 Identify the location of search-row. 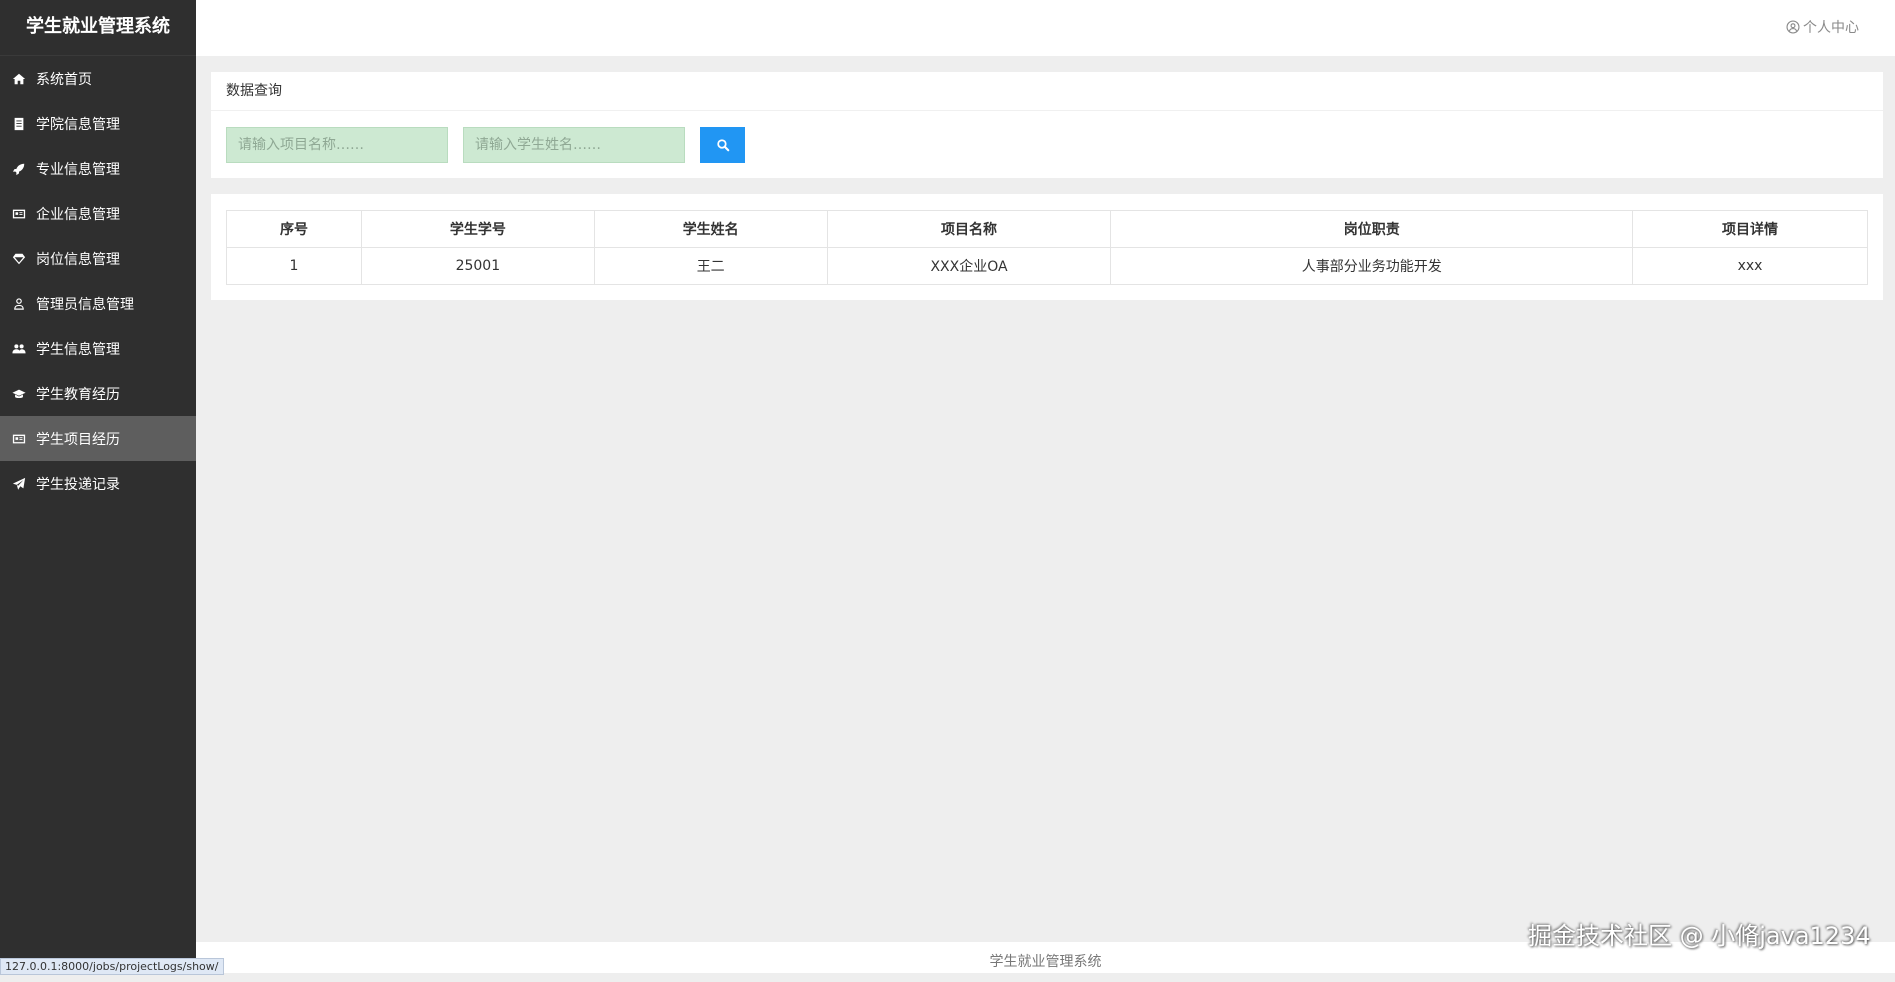
(485, 145).